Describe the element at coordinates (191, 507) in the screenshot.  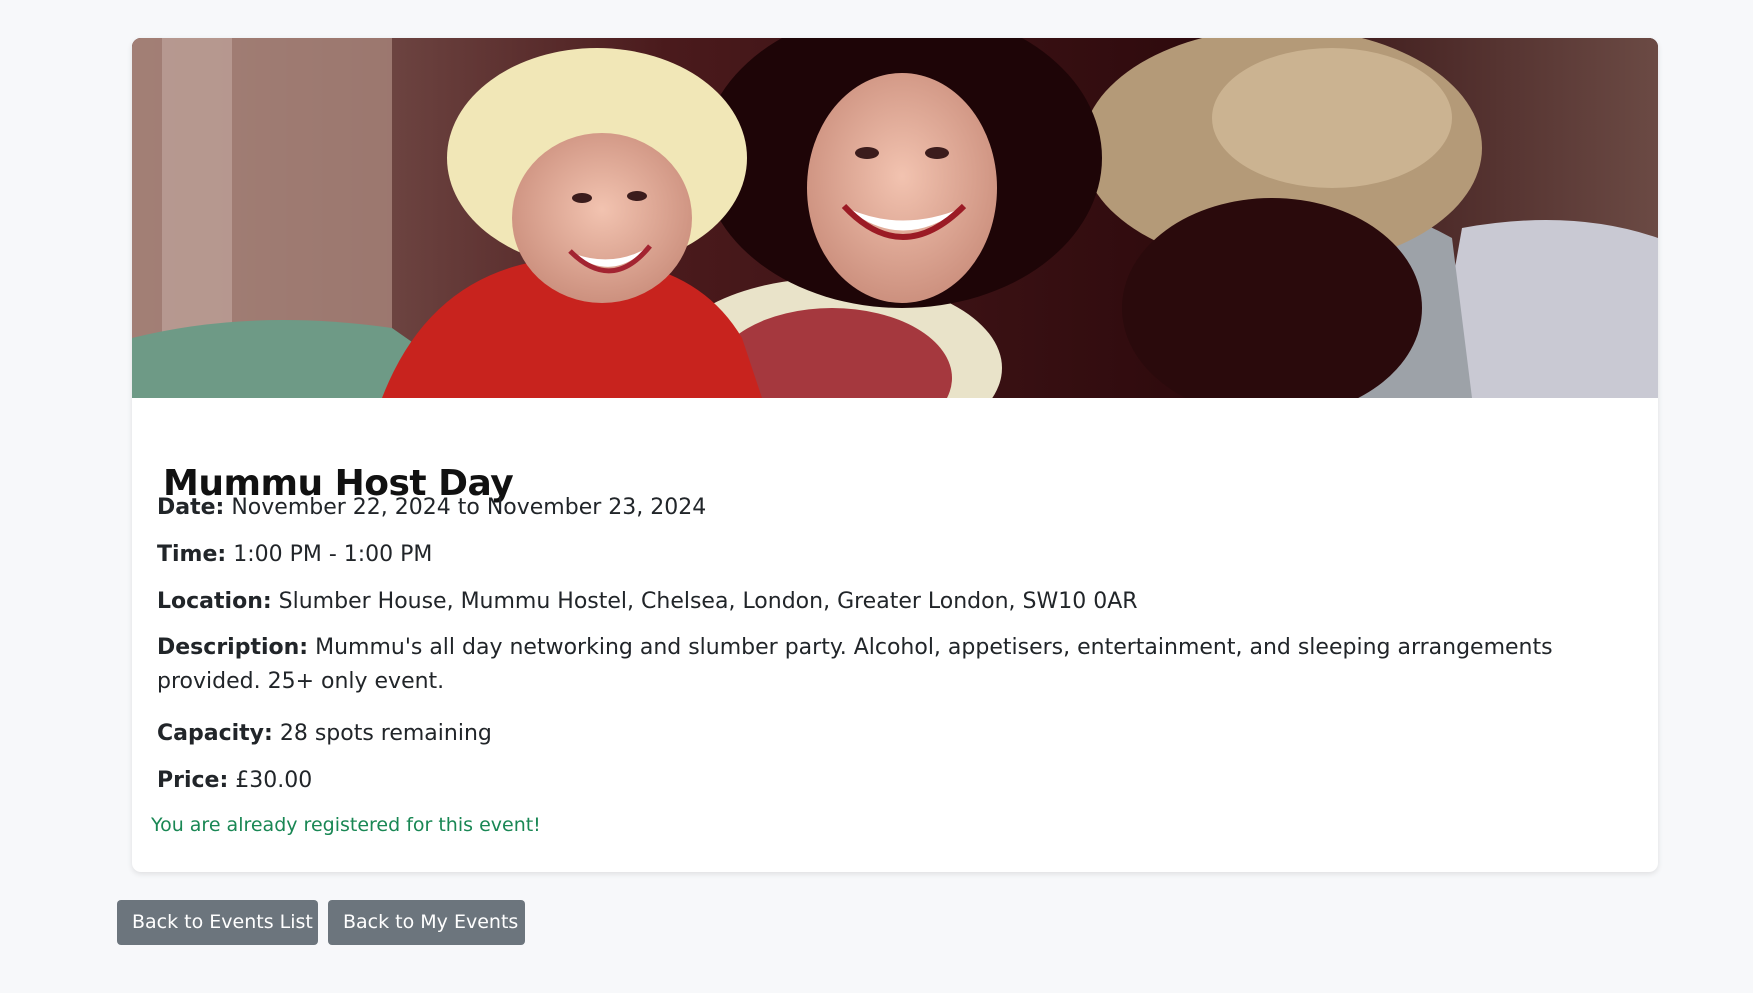
I see `date-label: Date:` at that location.